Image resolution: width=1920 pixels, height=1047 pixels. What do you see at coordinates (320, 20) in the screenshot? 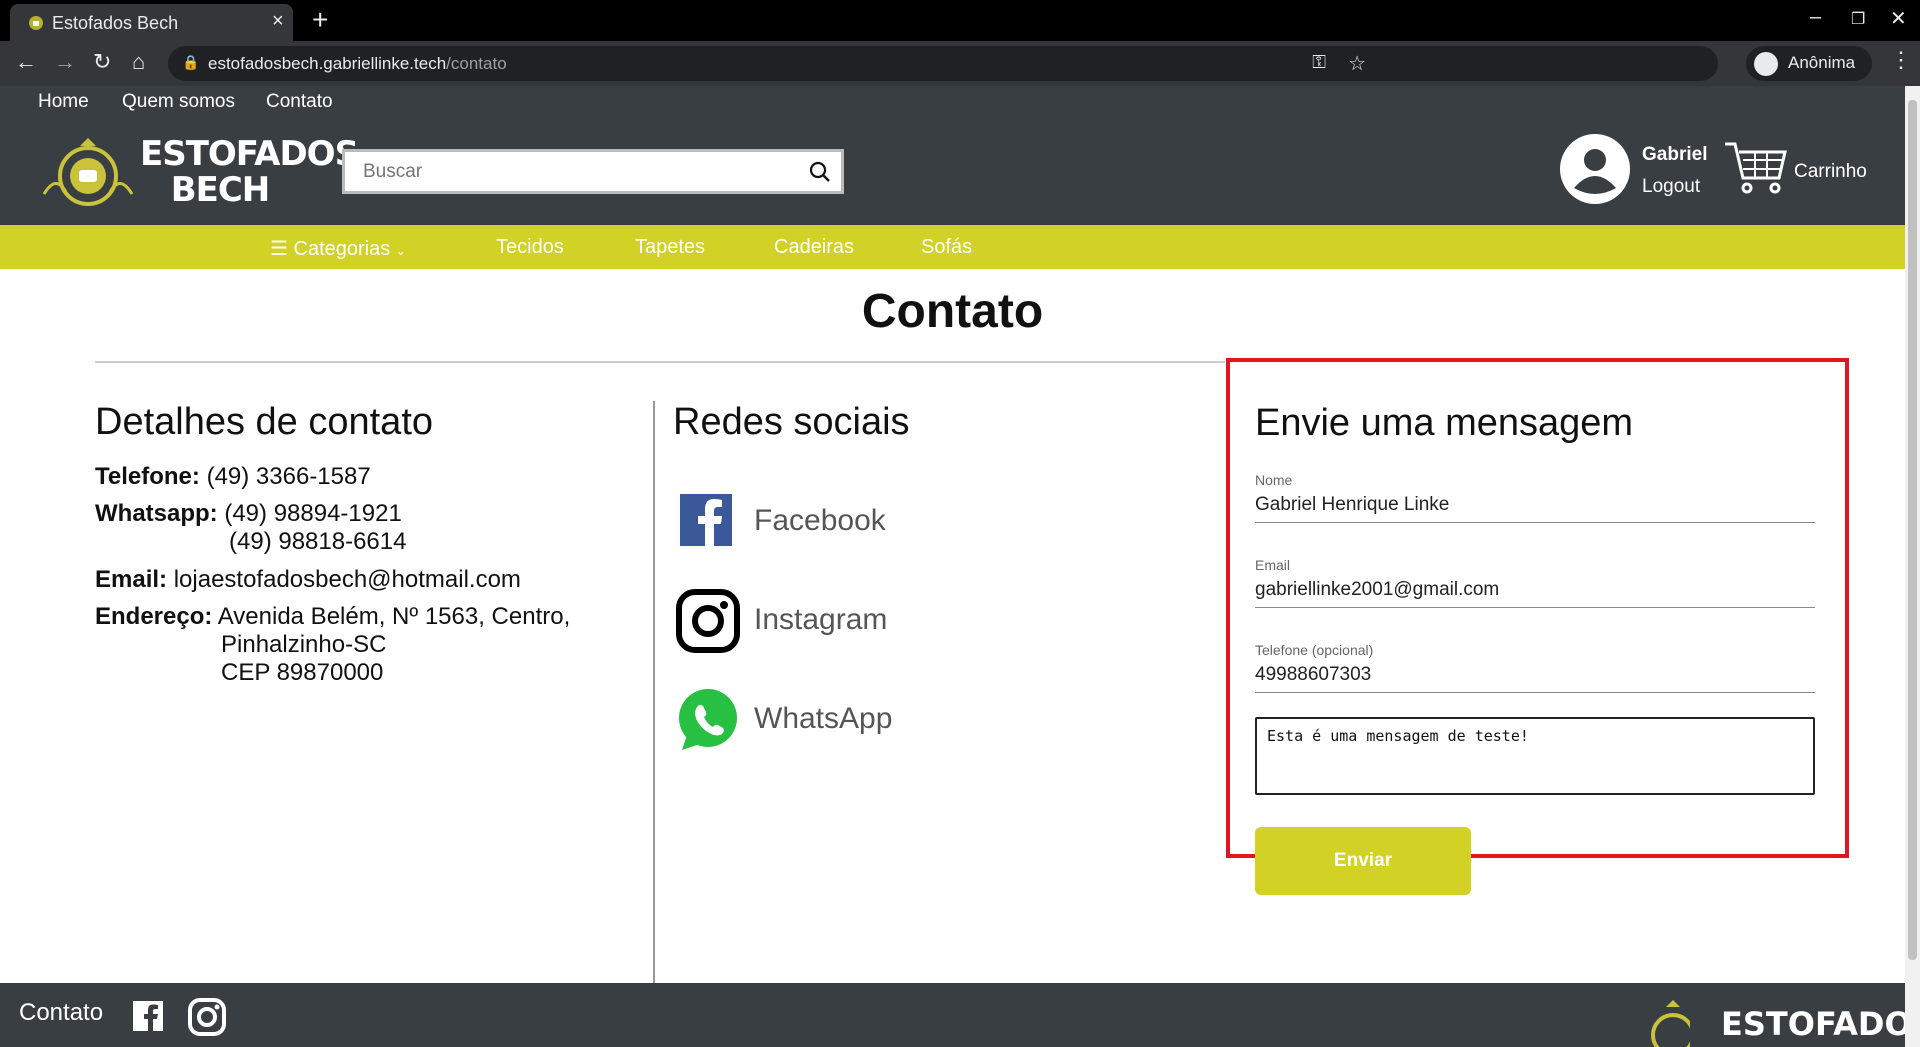
I see `new-tab-button: +` at bounding box center [320, 20].